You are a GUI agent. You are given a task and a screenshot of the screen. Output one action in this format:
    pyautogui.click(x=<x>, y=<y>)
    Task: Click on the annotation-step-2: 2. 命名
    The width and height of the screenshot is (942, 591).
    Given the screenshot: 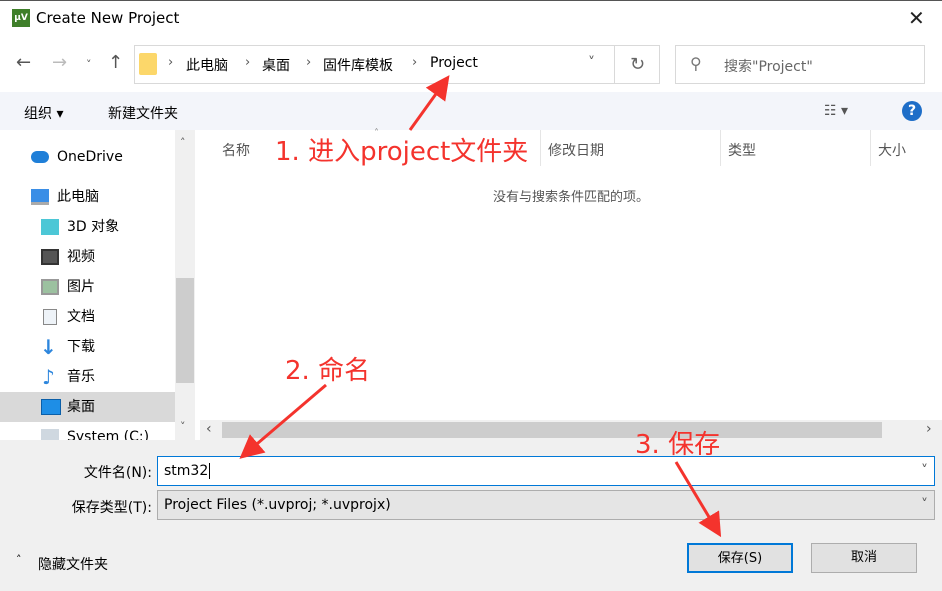 What is the action you would take?
    pyautogui.click(x=328, y=371)
    